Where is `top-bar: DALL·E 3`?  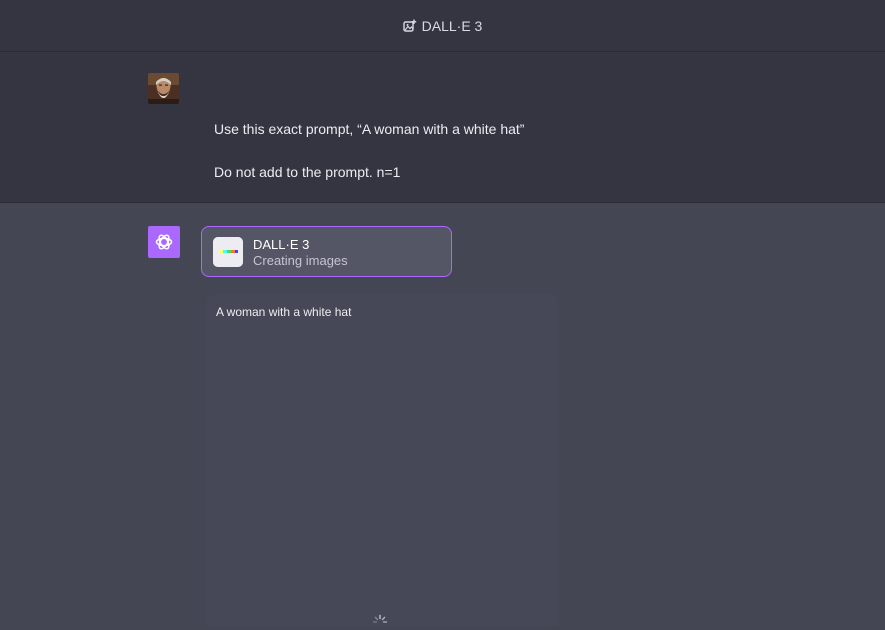 top-bar: DALL·E 3 is located at coordinates (442, 26).